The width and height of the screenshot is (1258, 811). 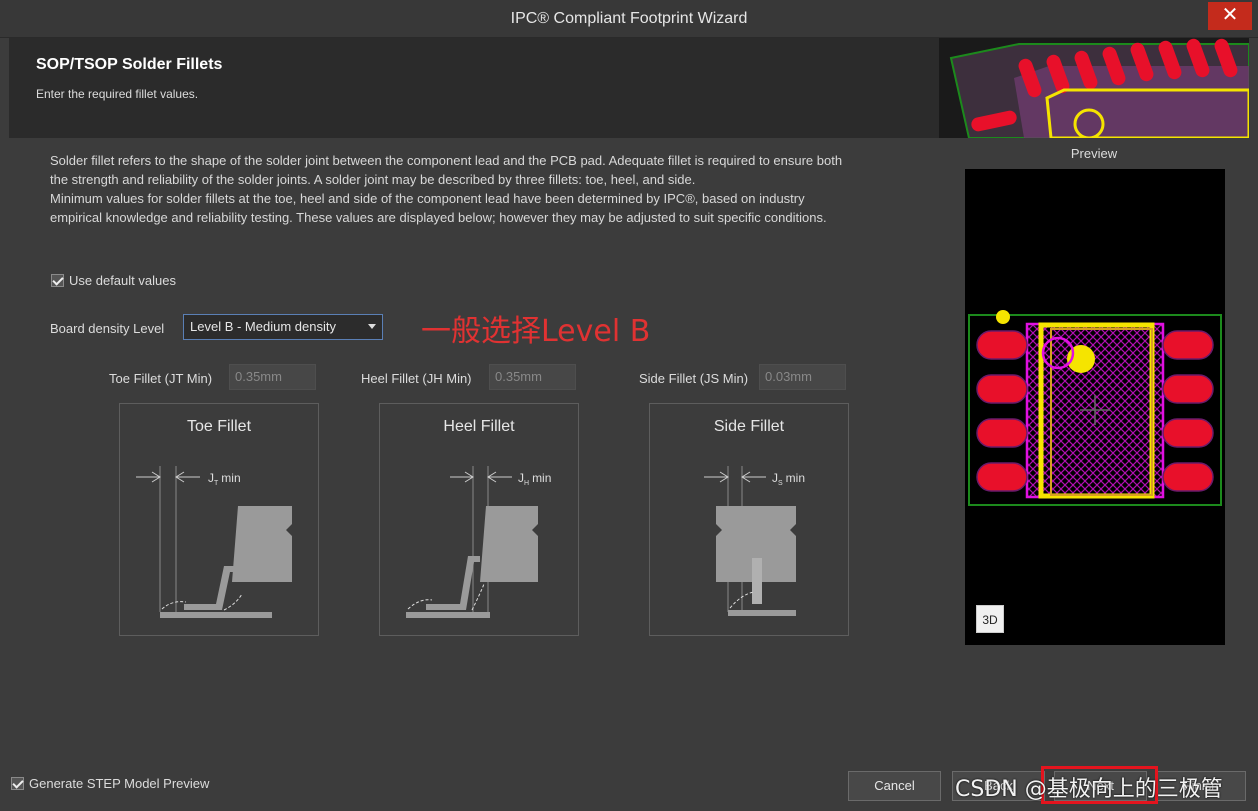 What do you see at coordinates (1089, 789) in the screenshot?
I see `watermark-text: CSDN @基极向上的三极管` at bounding box center [1089, 789].